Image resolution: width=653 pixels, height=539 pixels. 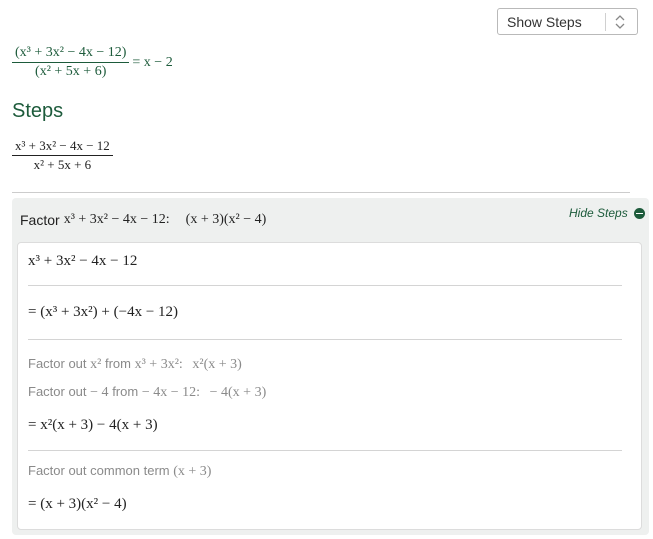 I want to click on step-line-original: x³ + 3x² − 4x − 12, so click(x=83, y=261).